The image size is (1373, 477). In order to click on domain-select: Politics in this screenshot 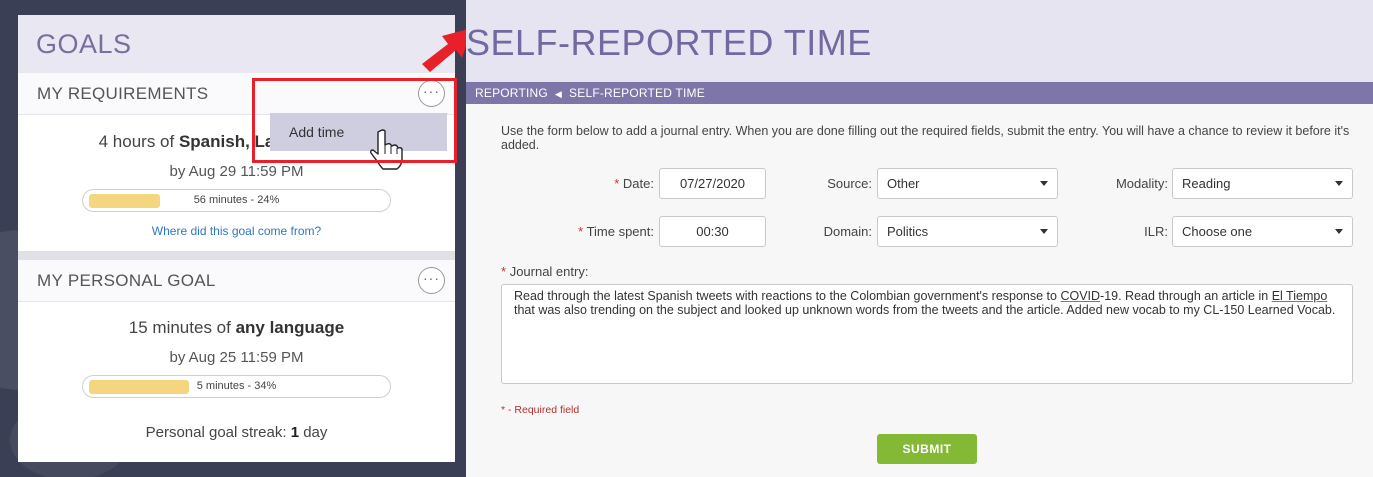, I will do `click(967, 231)`.